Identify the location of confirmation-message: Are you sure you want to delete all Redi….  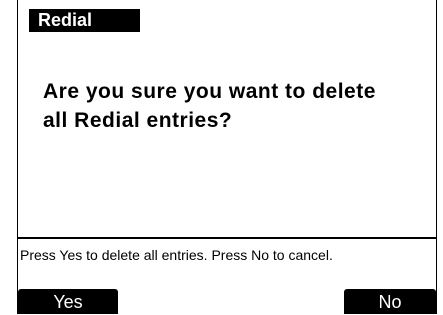
(209, 106).